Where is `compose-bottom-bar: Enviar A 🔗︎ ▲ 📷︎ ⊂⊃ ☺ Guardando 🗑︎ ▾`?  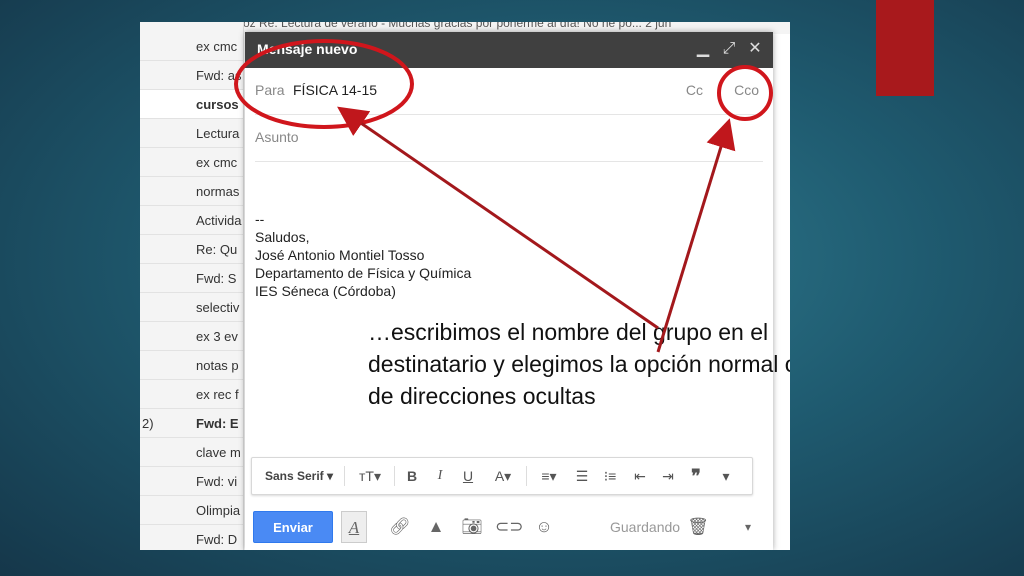 compose-bottom-bar: Enviar A 🔗︎ ▲ 📷︎ ⊂⊃ ☺ Guardando 🗑︎ ▾ is located at coordinates (509, 524).